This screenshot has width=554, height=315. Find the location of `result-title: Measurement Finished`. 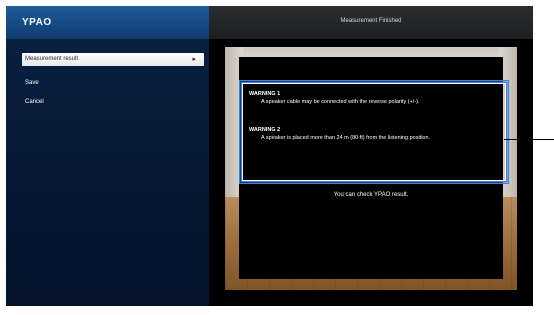

result-title: Measurement Finished is located at coordinates (371, 21).